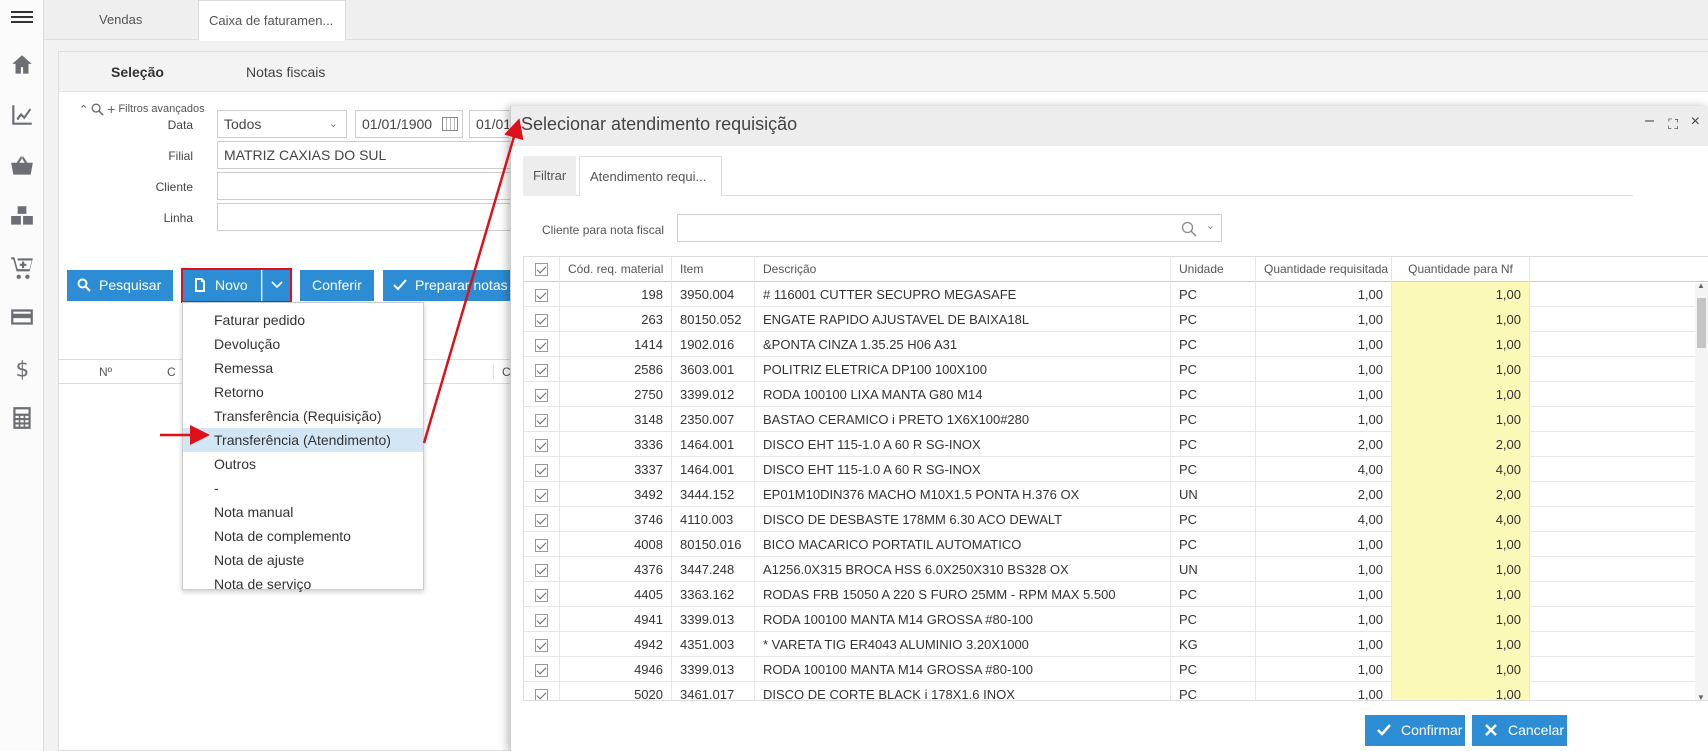  What do you see at coordinates (22, 166) in the screenshot?
I see `basket-icon` at bounding box center [22, 166].